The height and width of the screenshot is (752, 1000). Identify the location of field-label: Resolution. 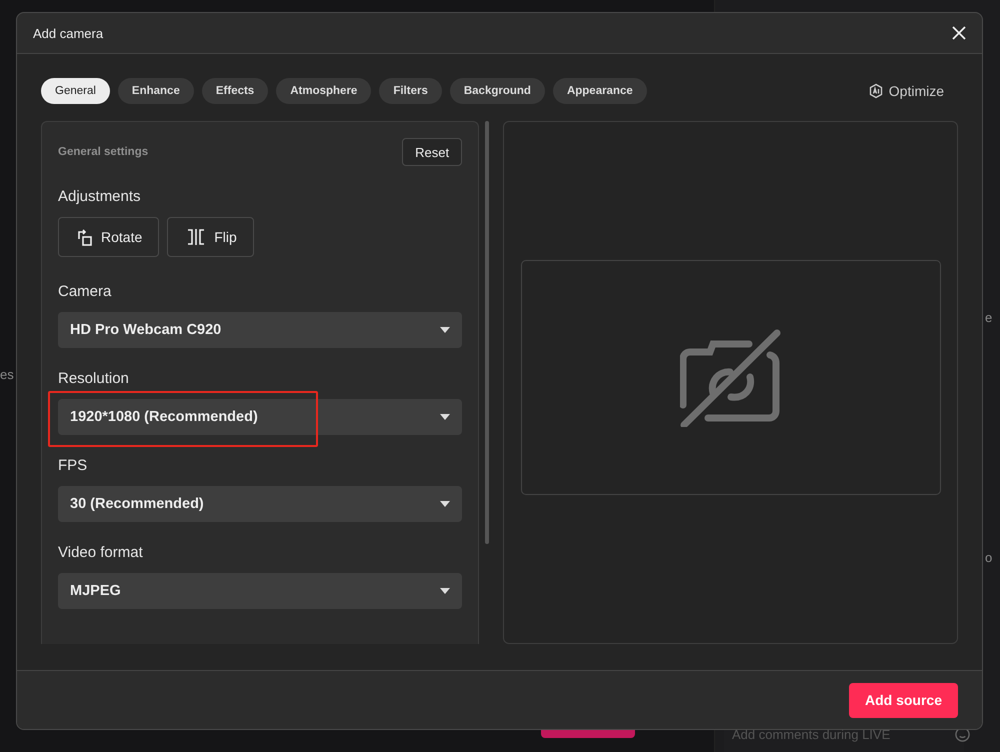
(94, 378).